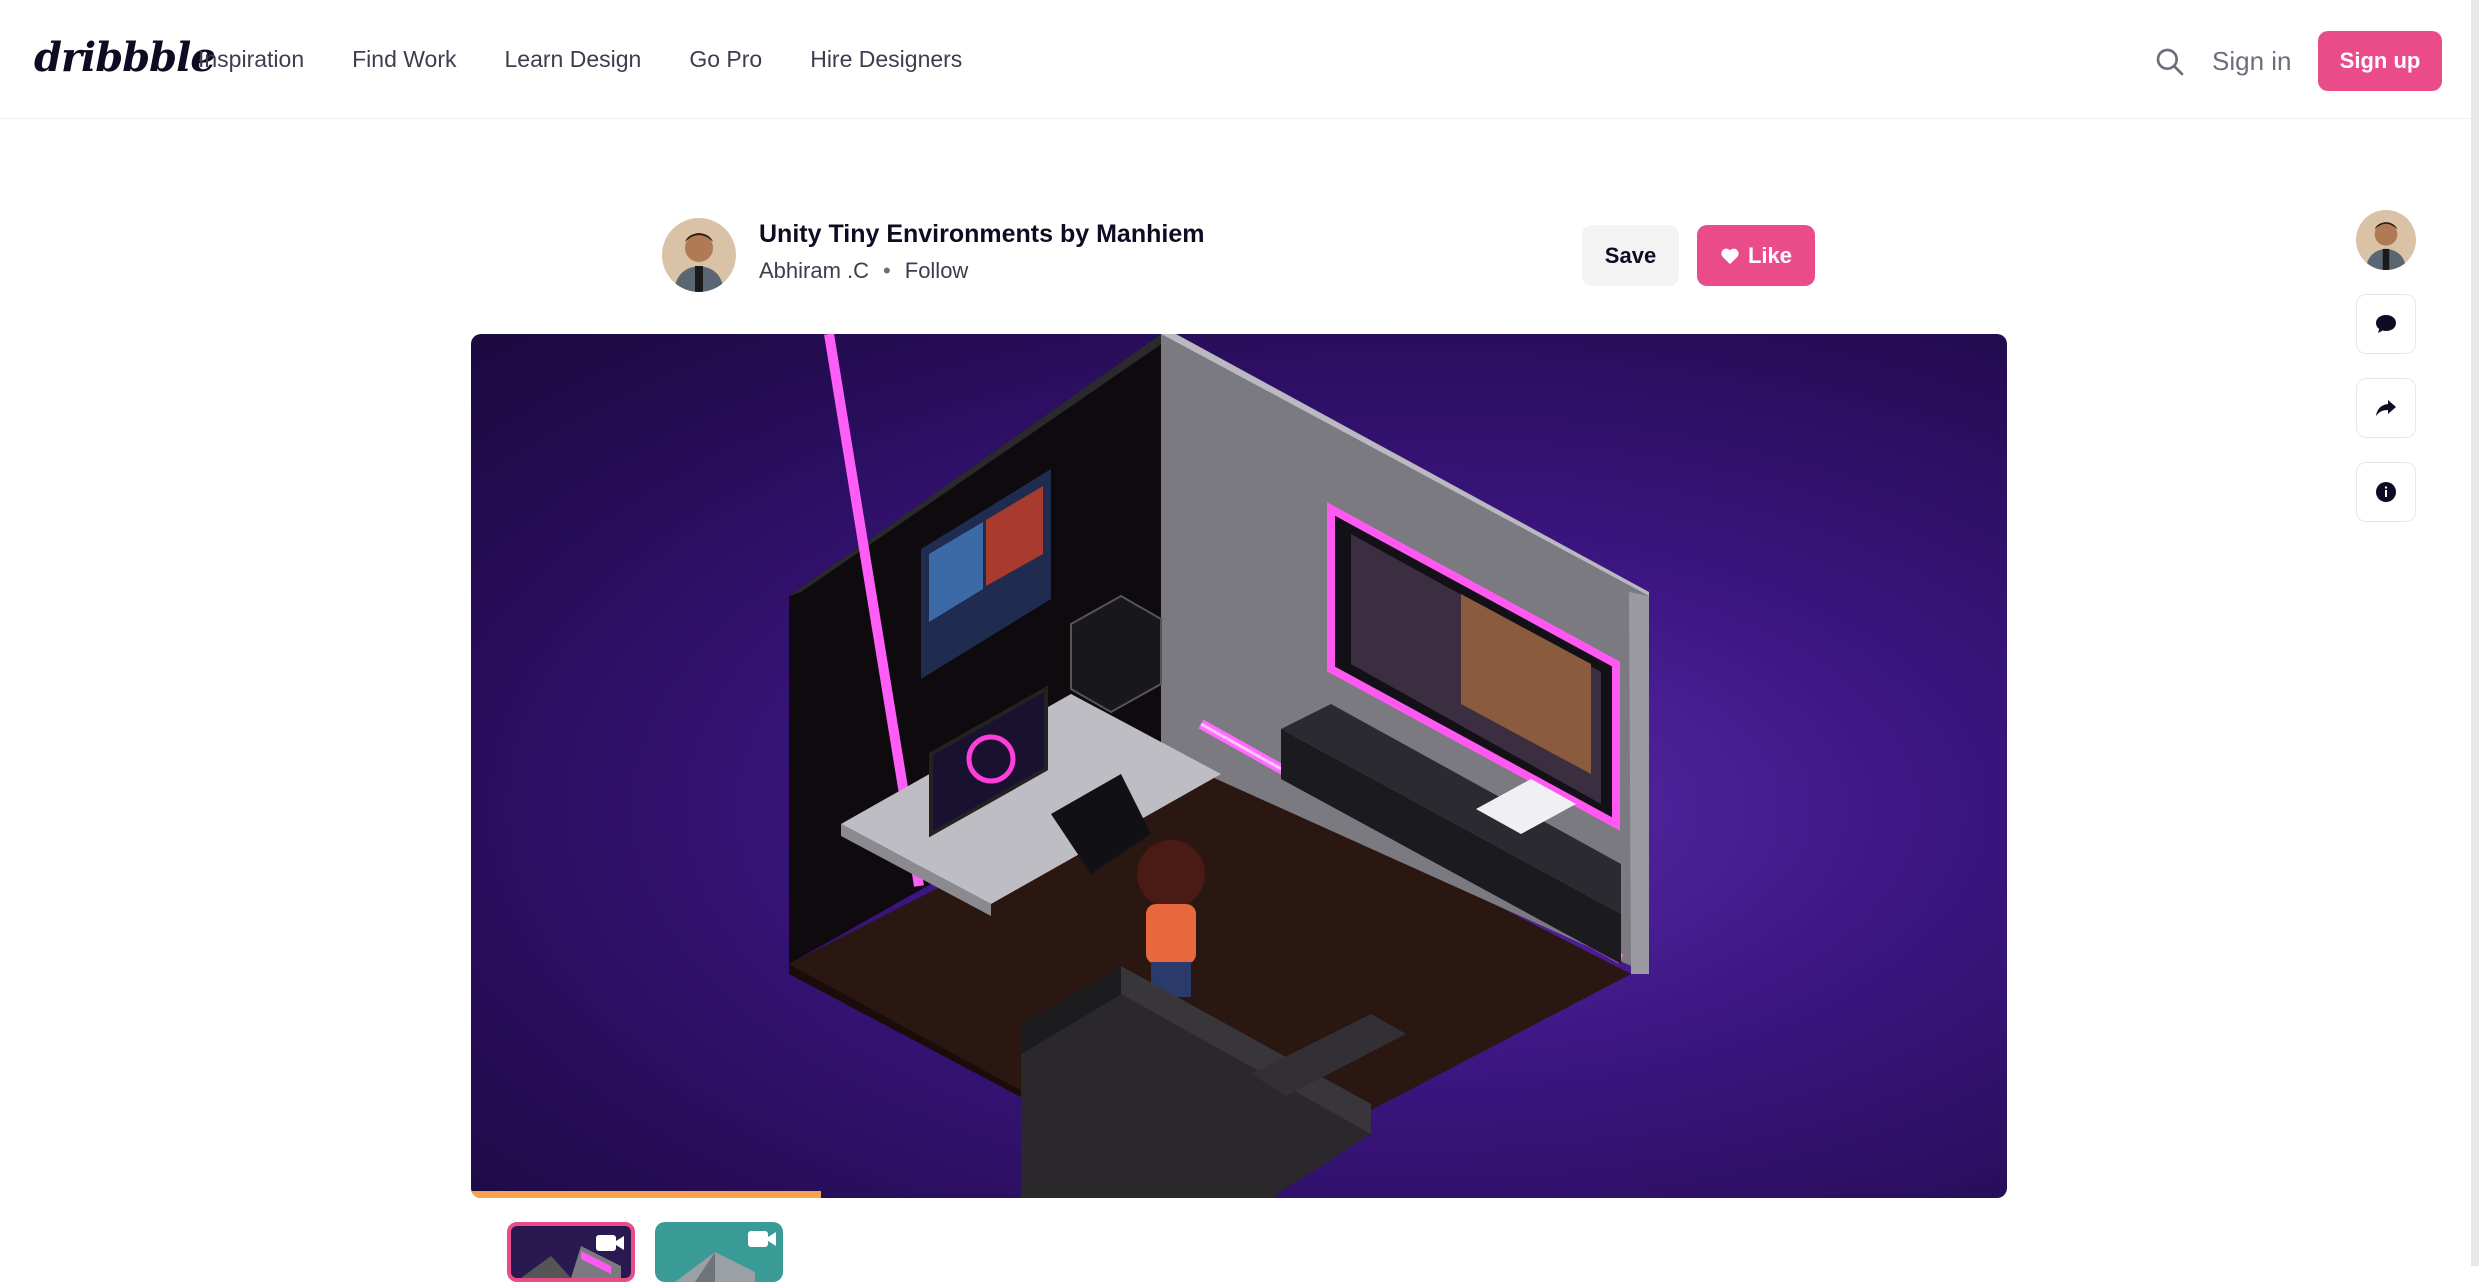 Image resolution: width=2479 pixels, height=1282 pixels. I want to click on nav-inspiration: Inspiration, so click(251, 59).